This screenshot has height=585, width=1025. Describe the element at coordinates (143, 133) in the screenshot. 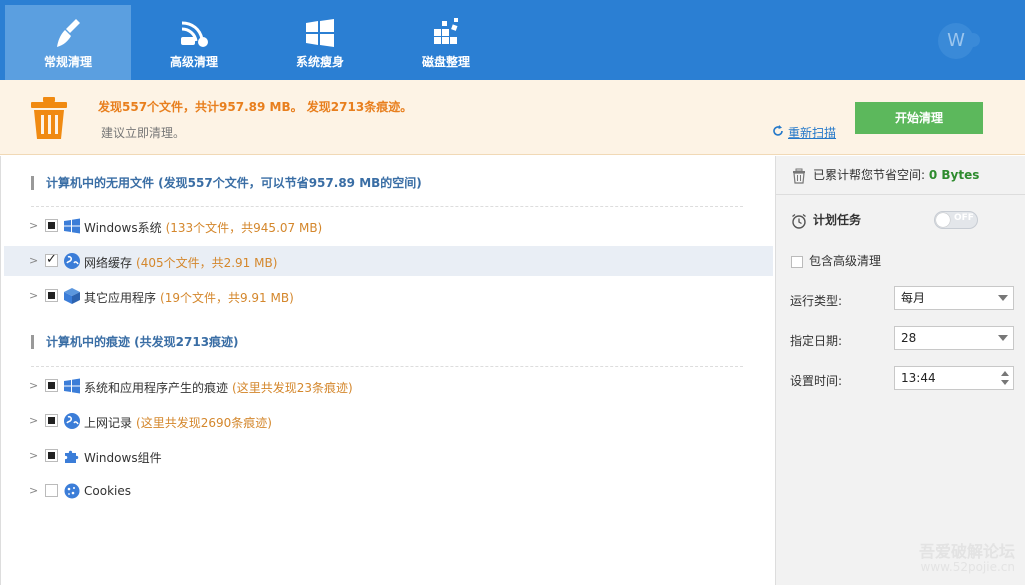

I see `scan-advice: 建议立即清理。` at that location.